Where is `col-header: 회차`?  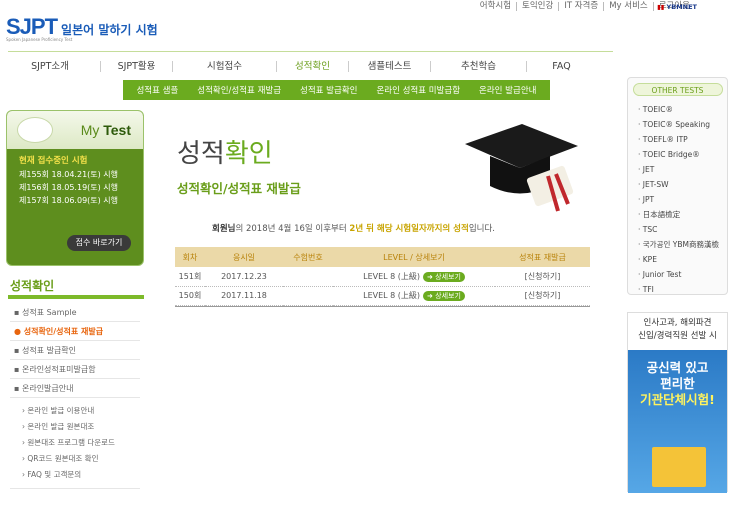
col-header: 회차 is located at coordinates (190, 257).